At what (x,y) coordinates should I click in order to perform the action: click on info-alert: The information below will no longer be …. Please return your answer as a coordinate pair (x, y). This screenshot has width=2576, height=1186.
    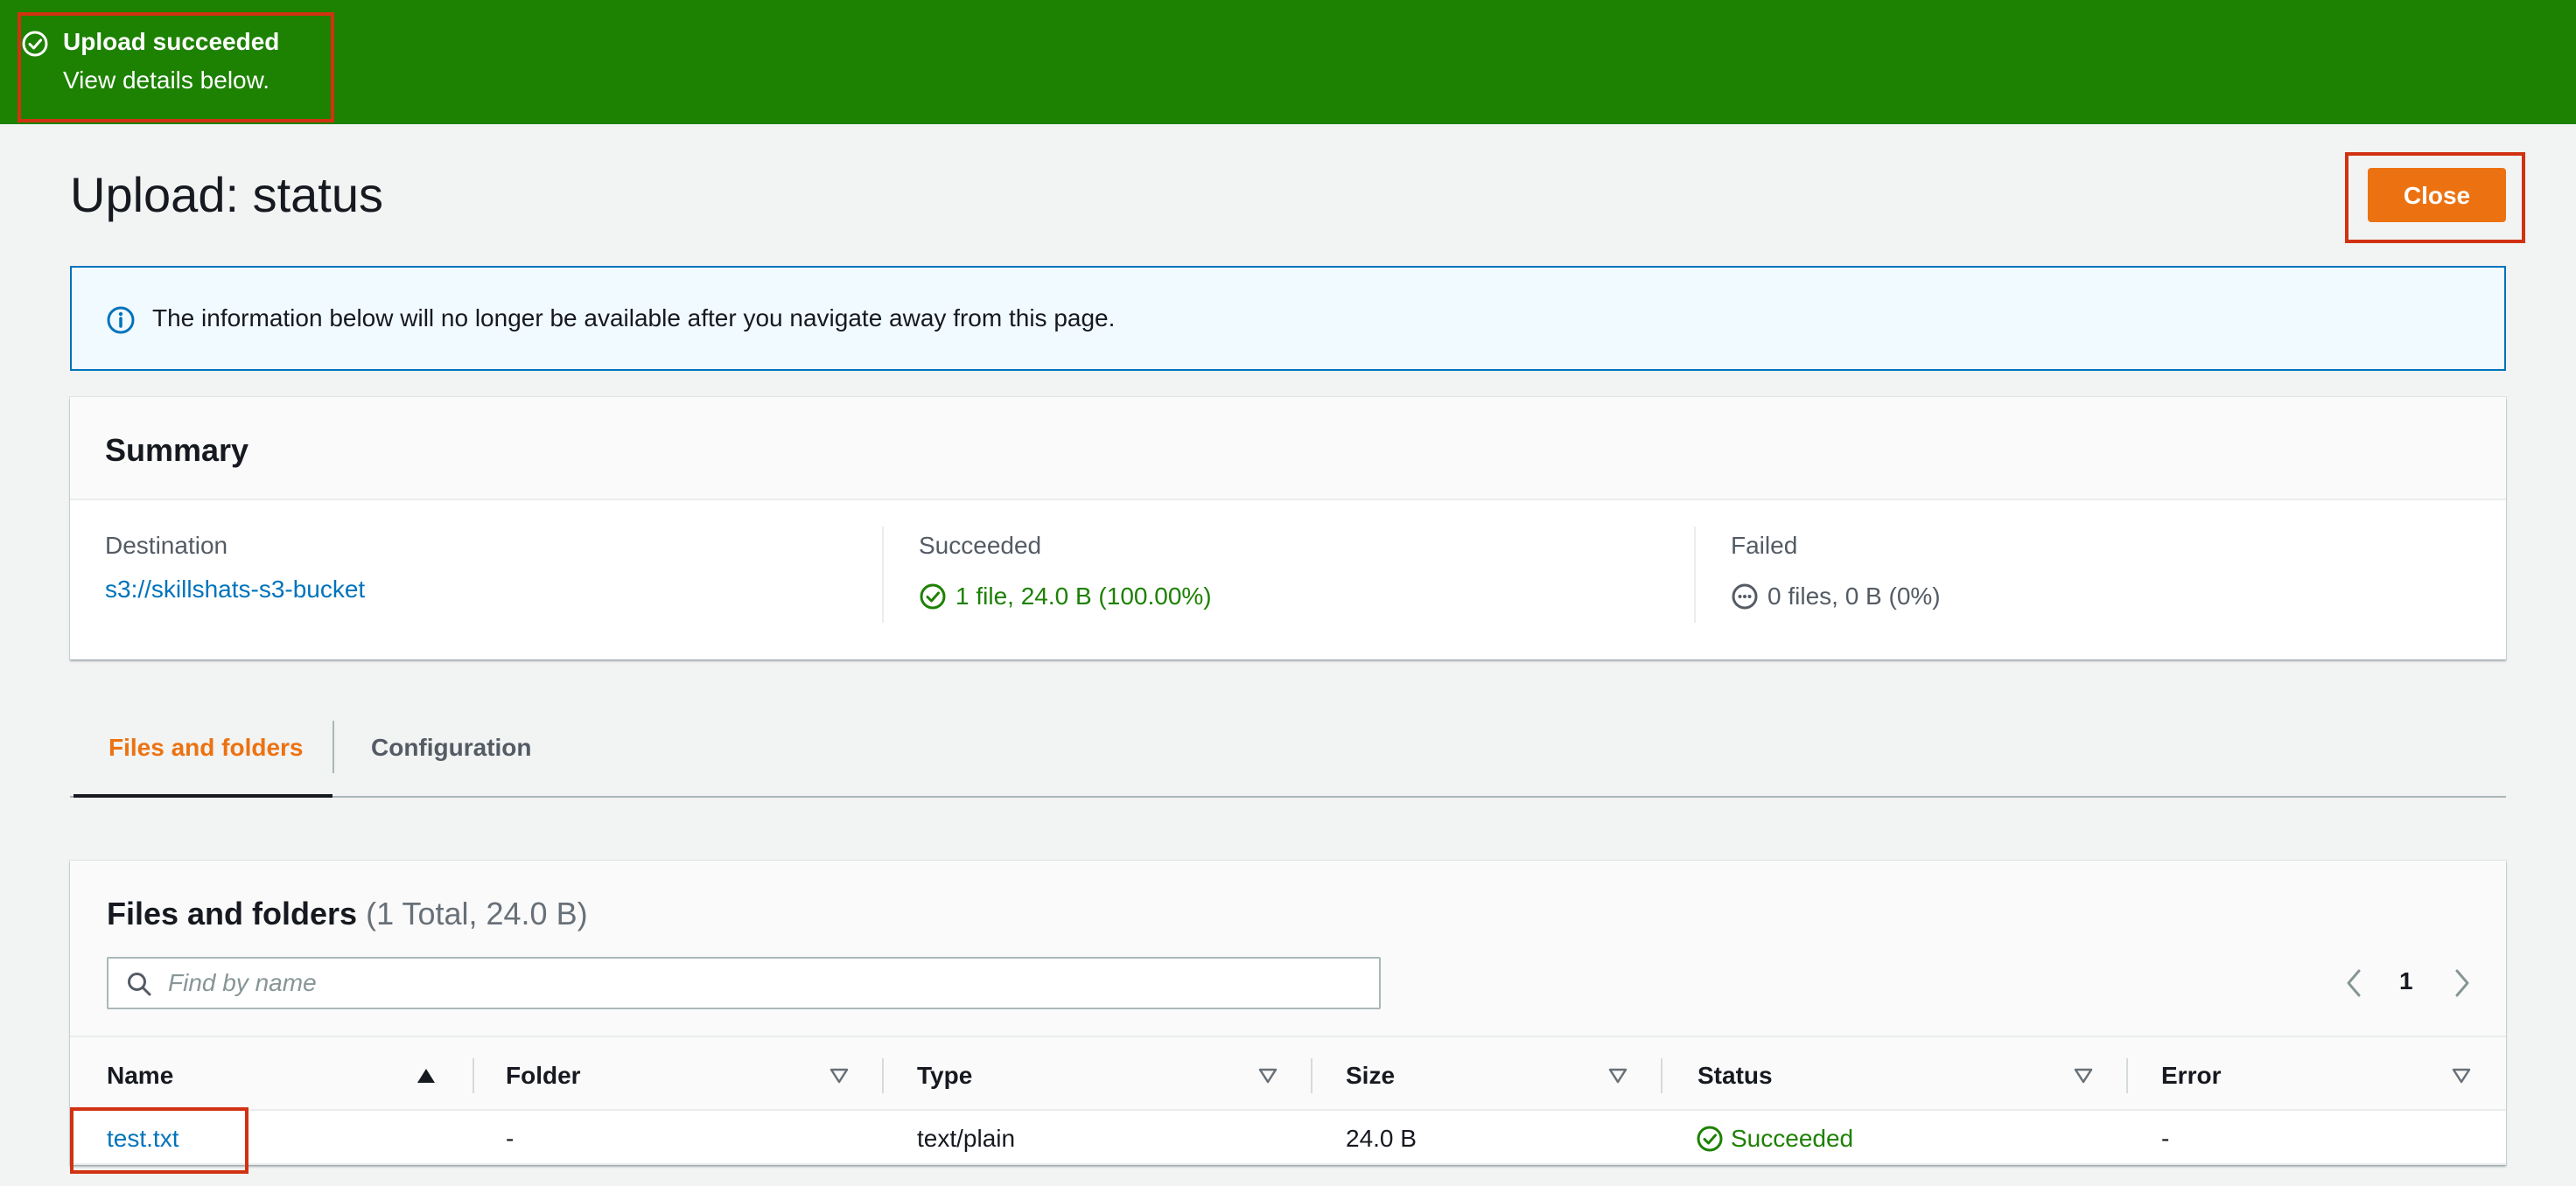
    Looking at the image, I should click on (1288, 318).